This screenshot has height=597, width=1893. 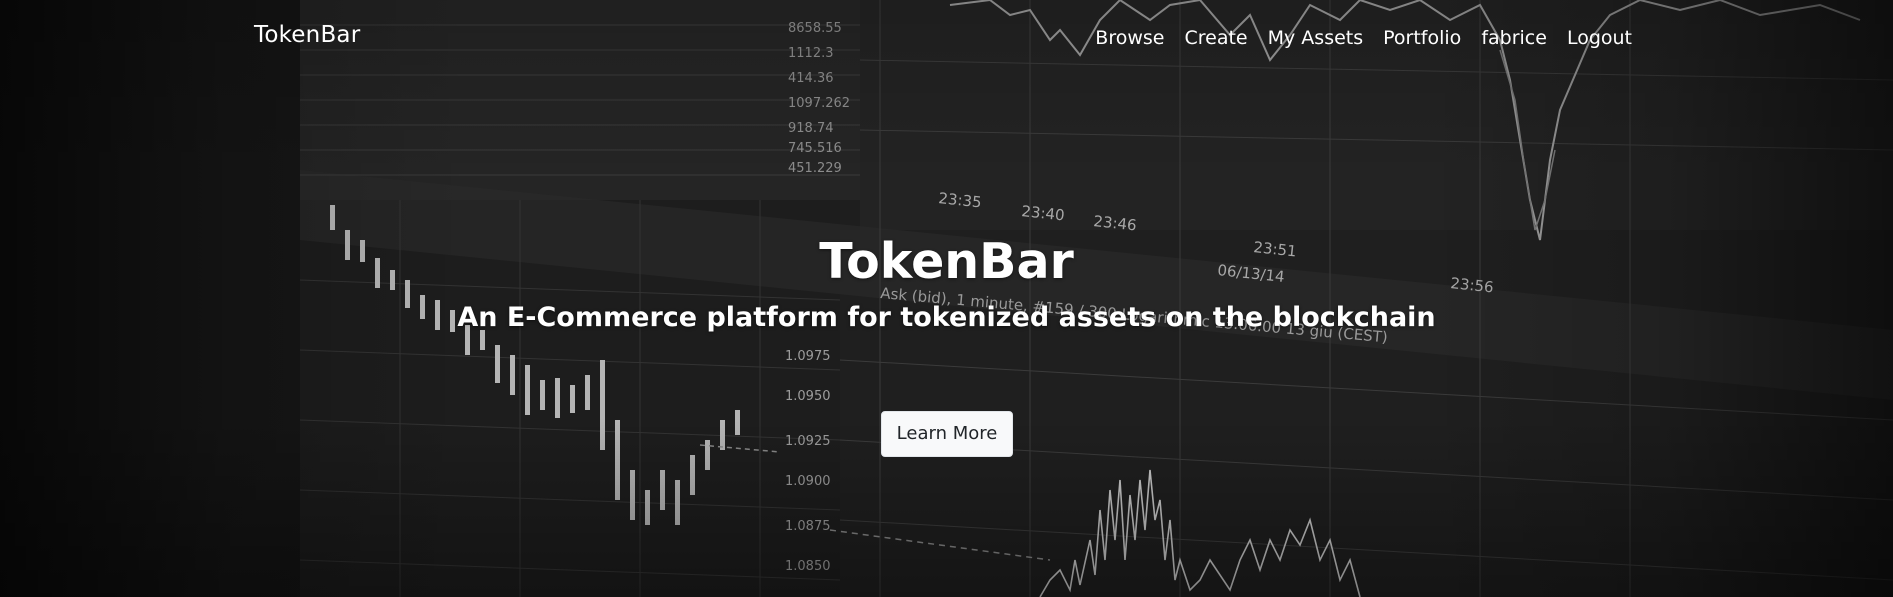 What do you see at coordinates (808, 356) in the screenshot?
I see `axis-value-label: 1.0975` at bounding box center [808, 356].